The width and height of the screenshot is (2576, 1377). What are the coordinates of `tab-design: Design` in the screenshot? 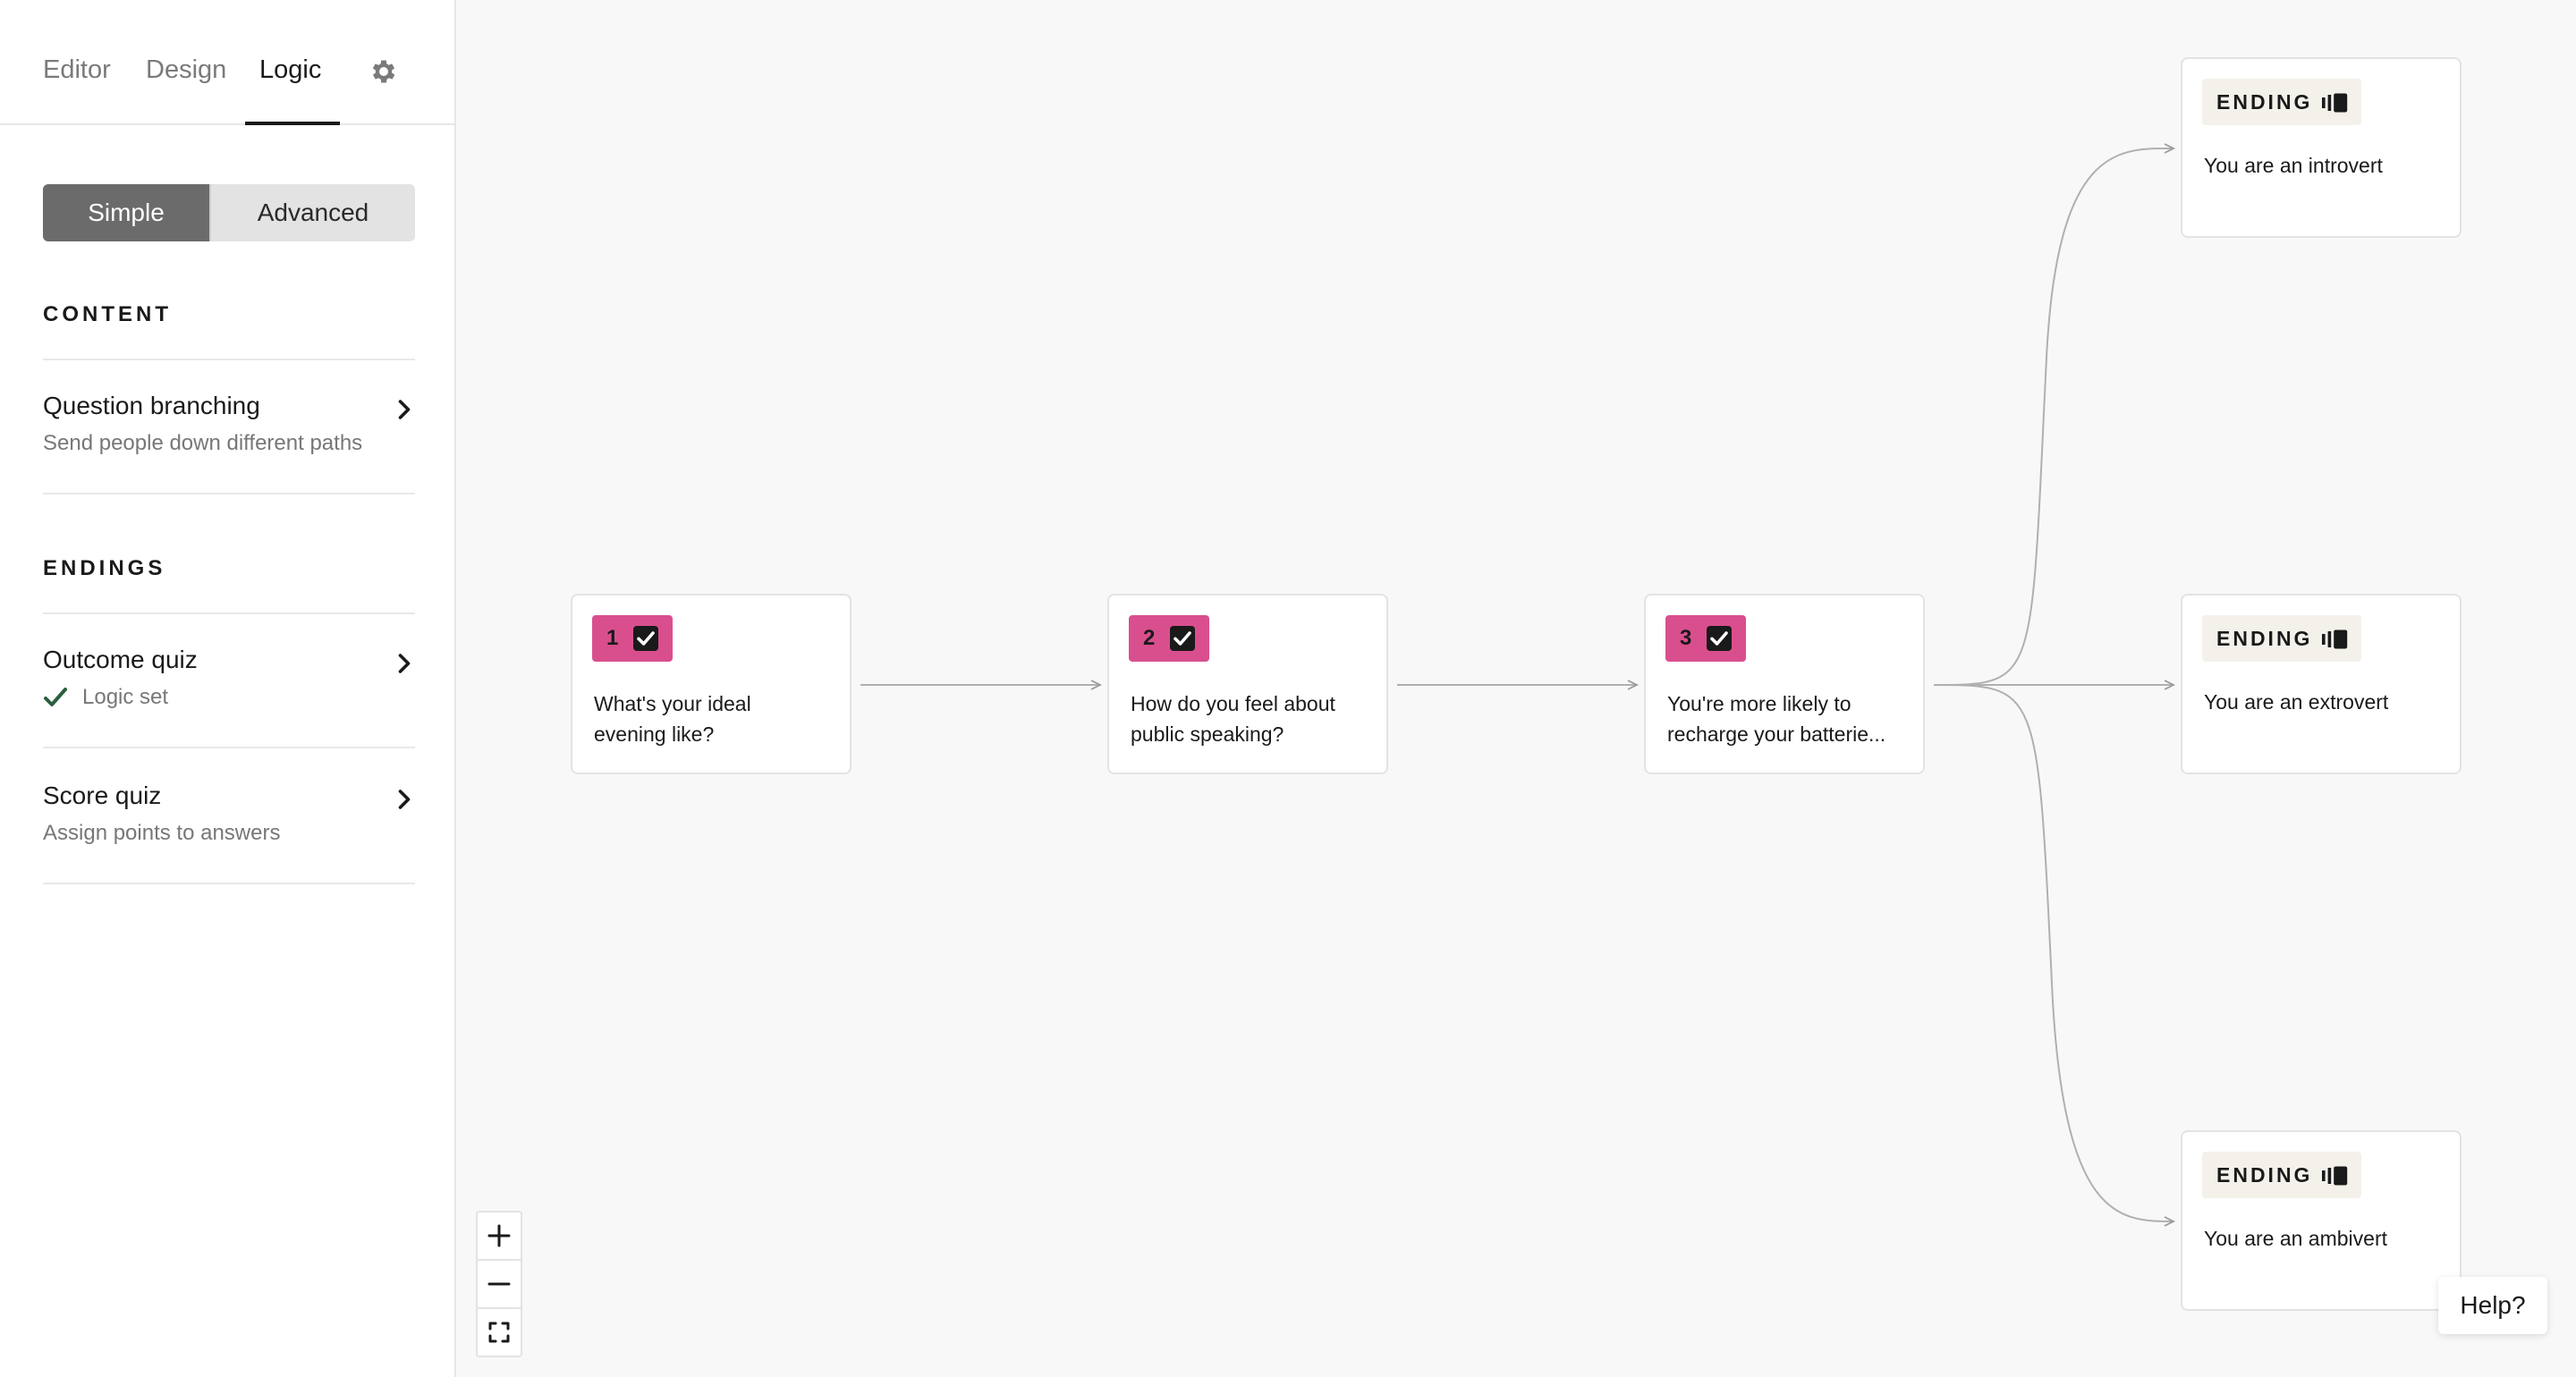 It's located at (186, 70).